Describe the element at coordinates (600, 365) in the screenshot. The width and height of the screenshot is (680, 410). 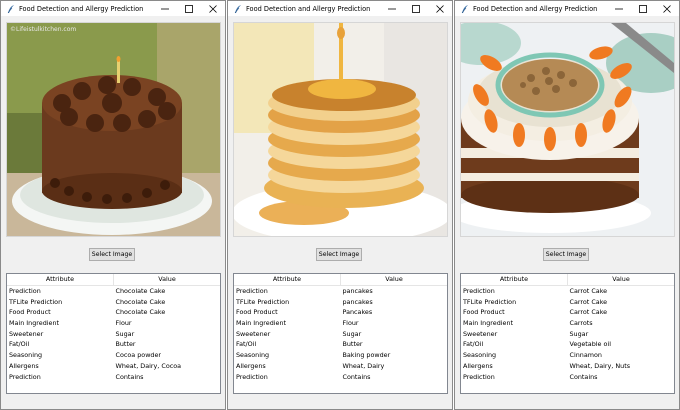
I see `value-cell: Wheat, Dairy, Nuts` at that location.